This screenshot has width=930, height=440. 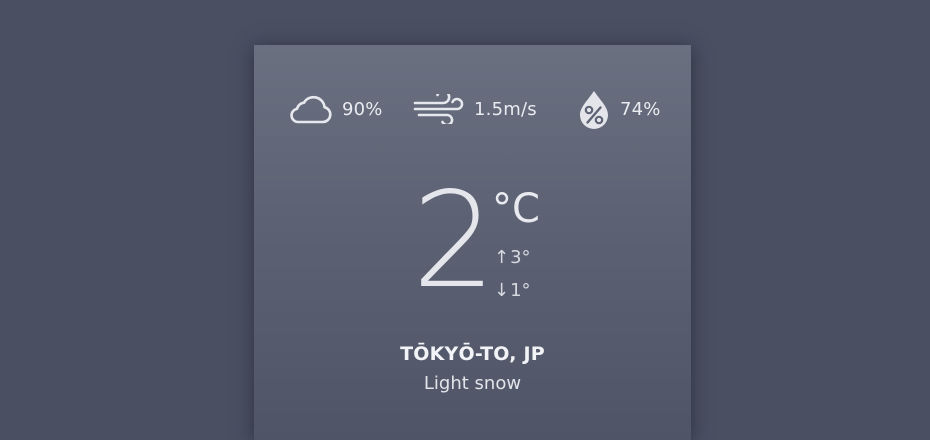 I want to click on temperature-block: 2 °C ↑ 3° ↓ 1°, so click(x=472, y=245).